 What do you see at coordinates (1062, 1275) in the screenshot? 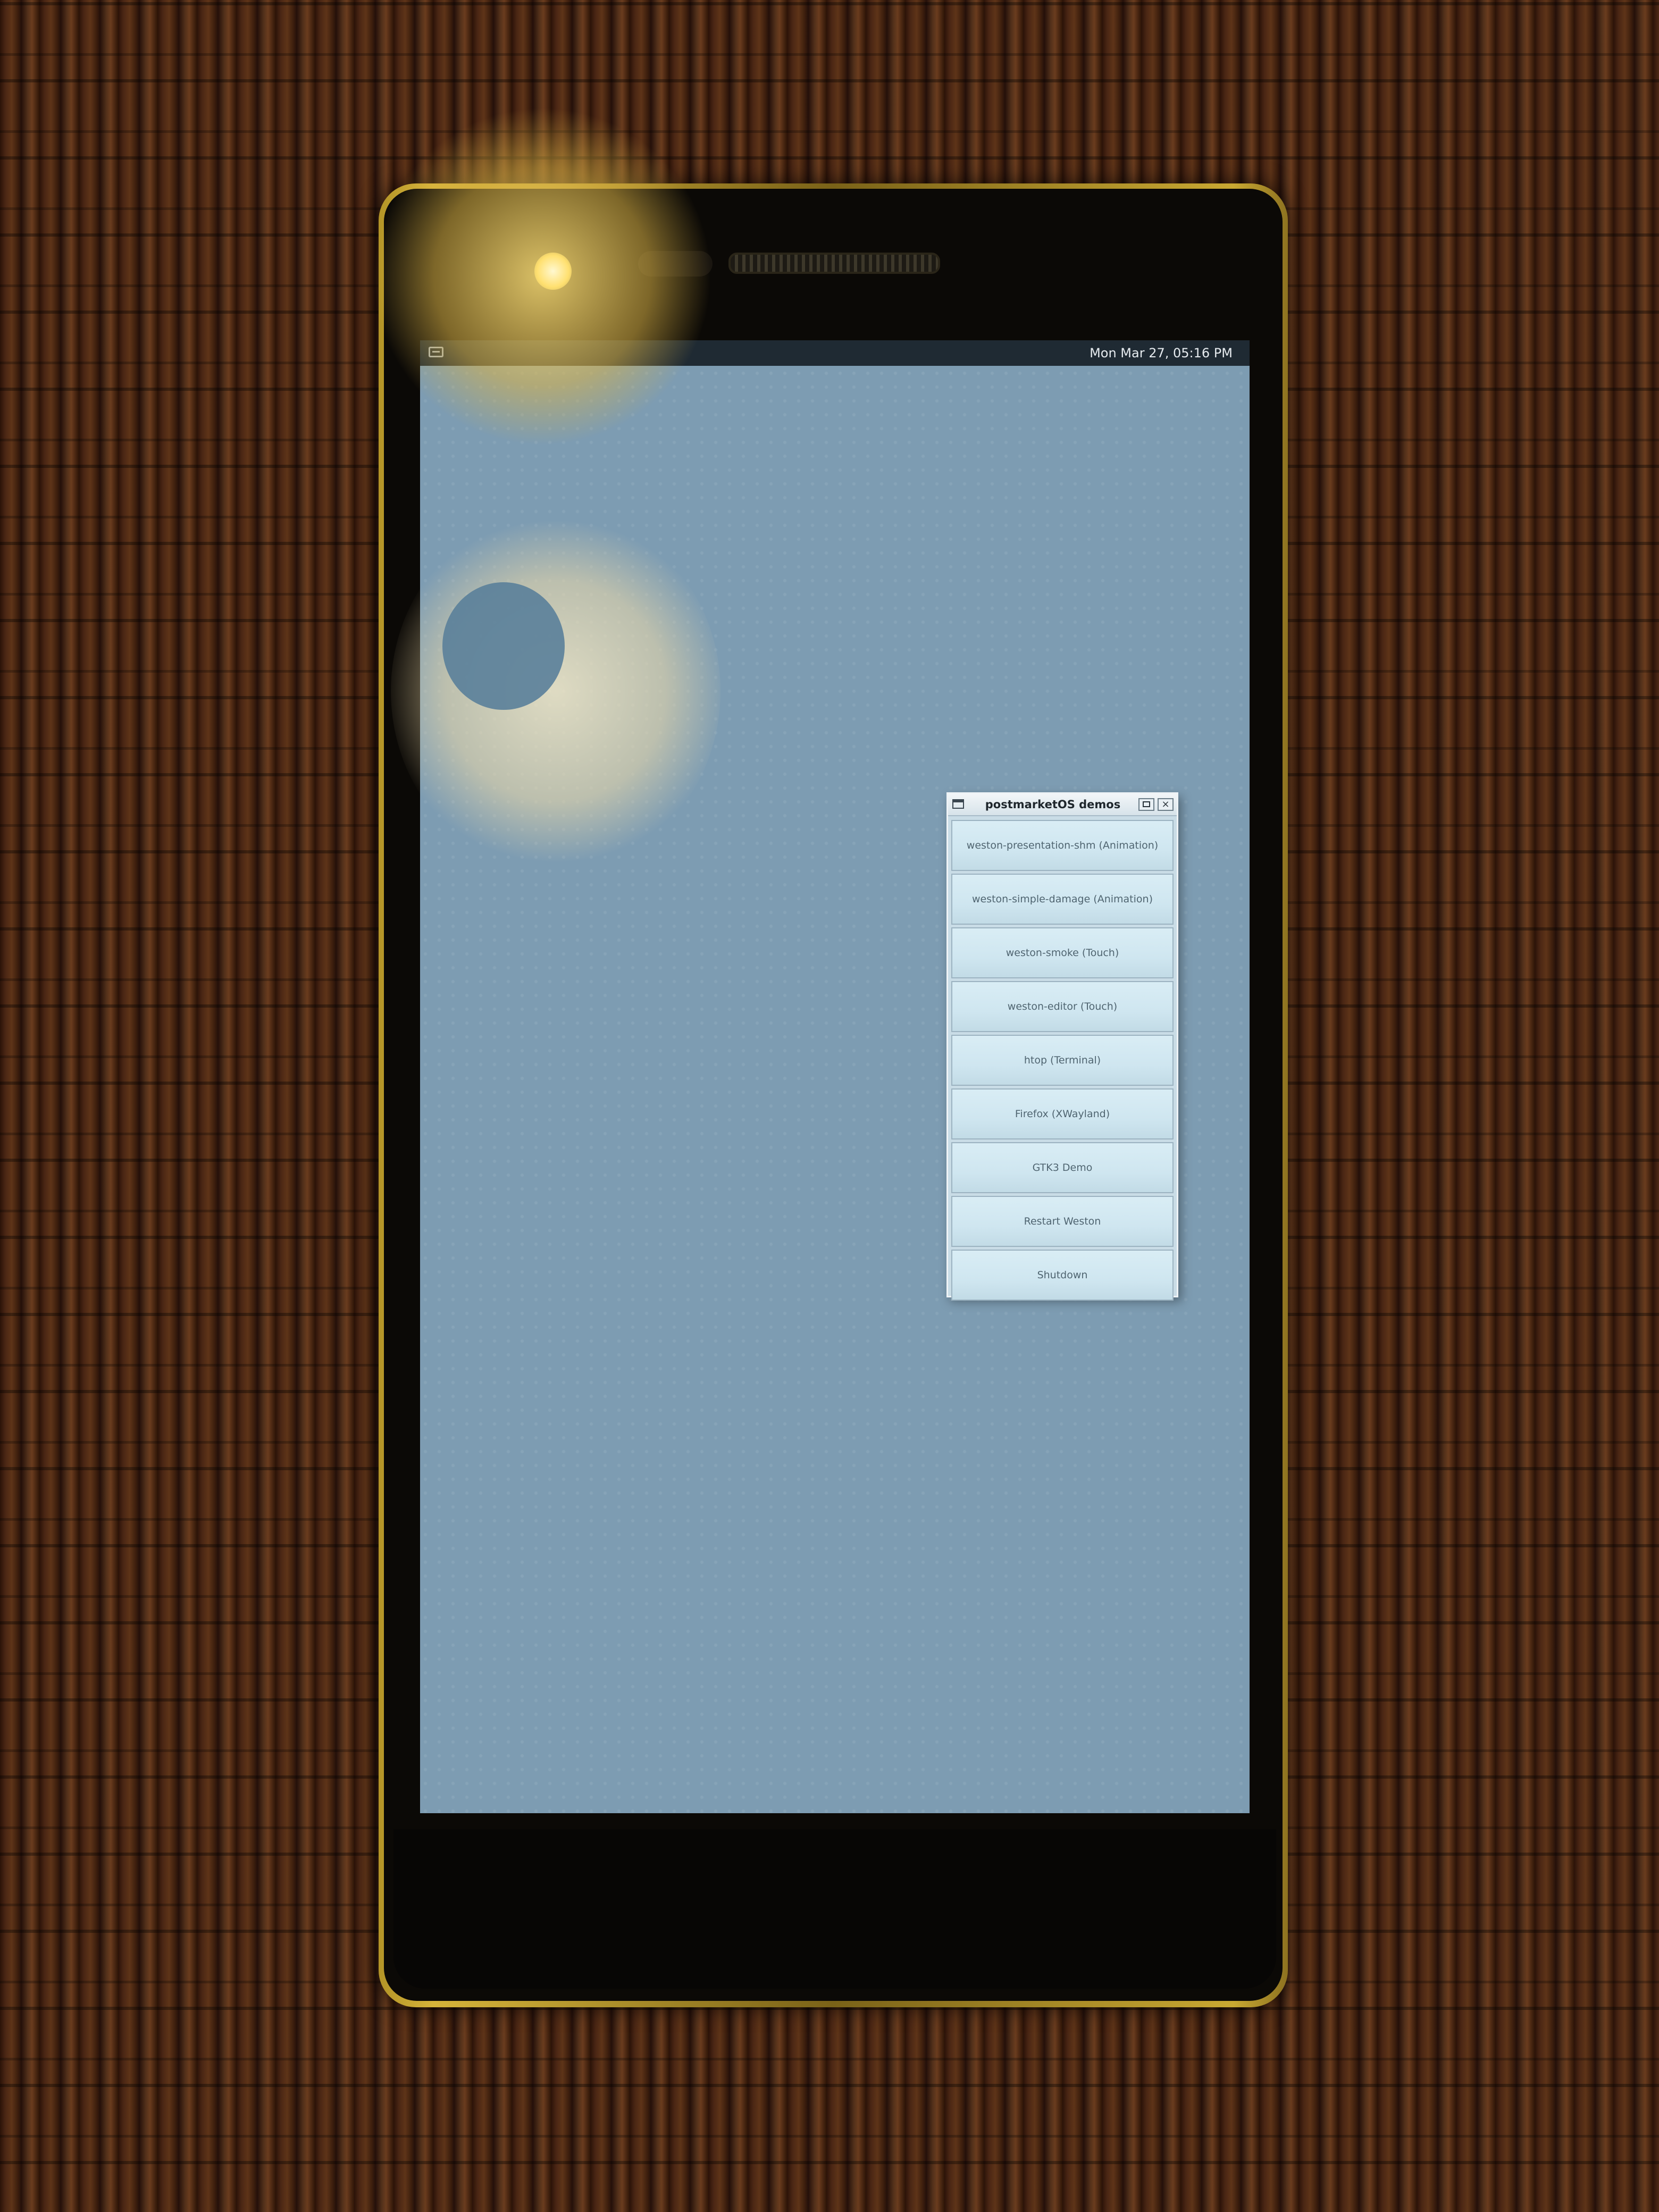
I see `shutdown-button: Shutdown` at bounding box center [1062, 1275].